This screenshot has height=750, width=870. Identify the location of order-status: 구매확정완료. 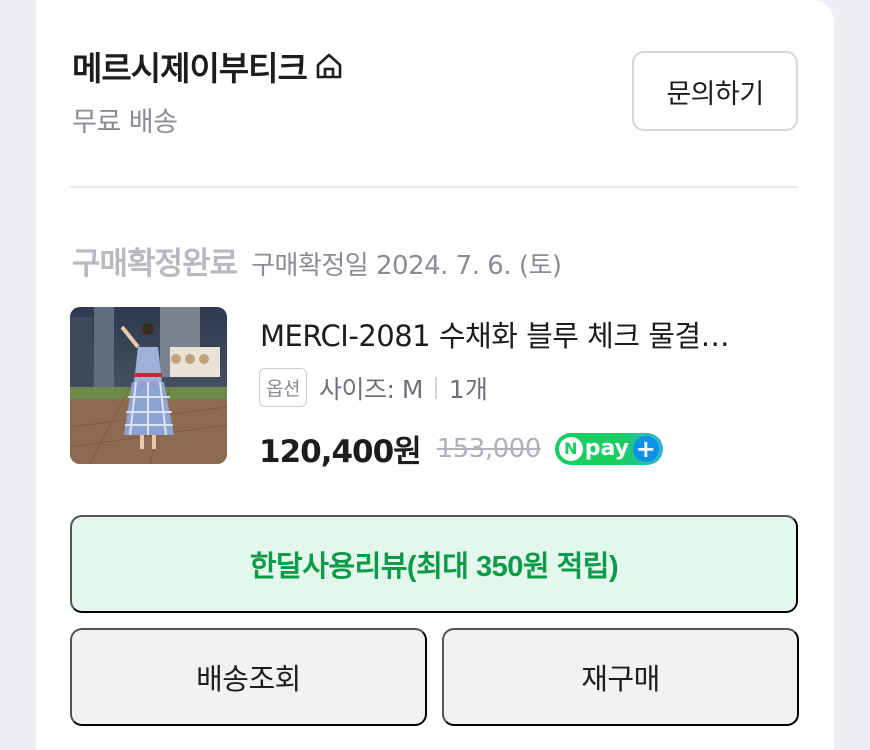
(155, 264).